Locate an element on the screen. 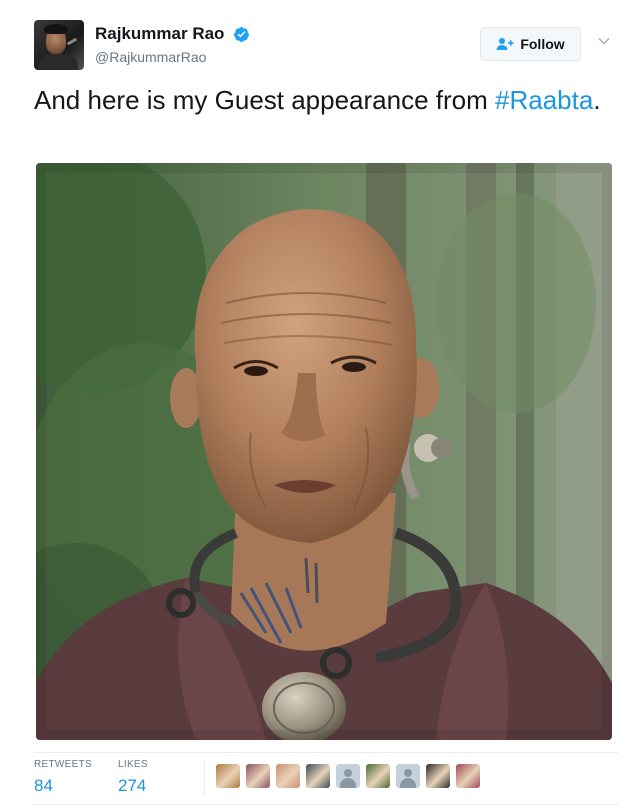  stats-divider is located at coordinates (204, 778).